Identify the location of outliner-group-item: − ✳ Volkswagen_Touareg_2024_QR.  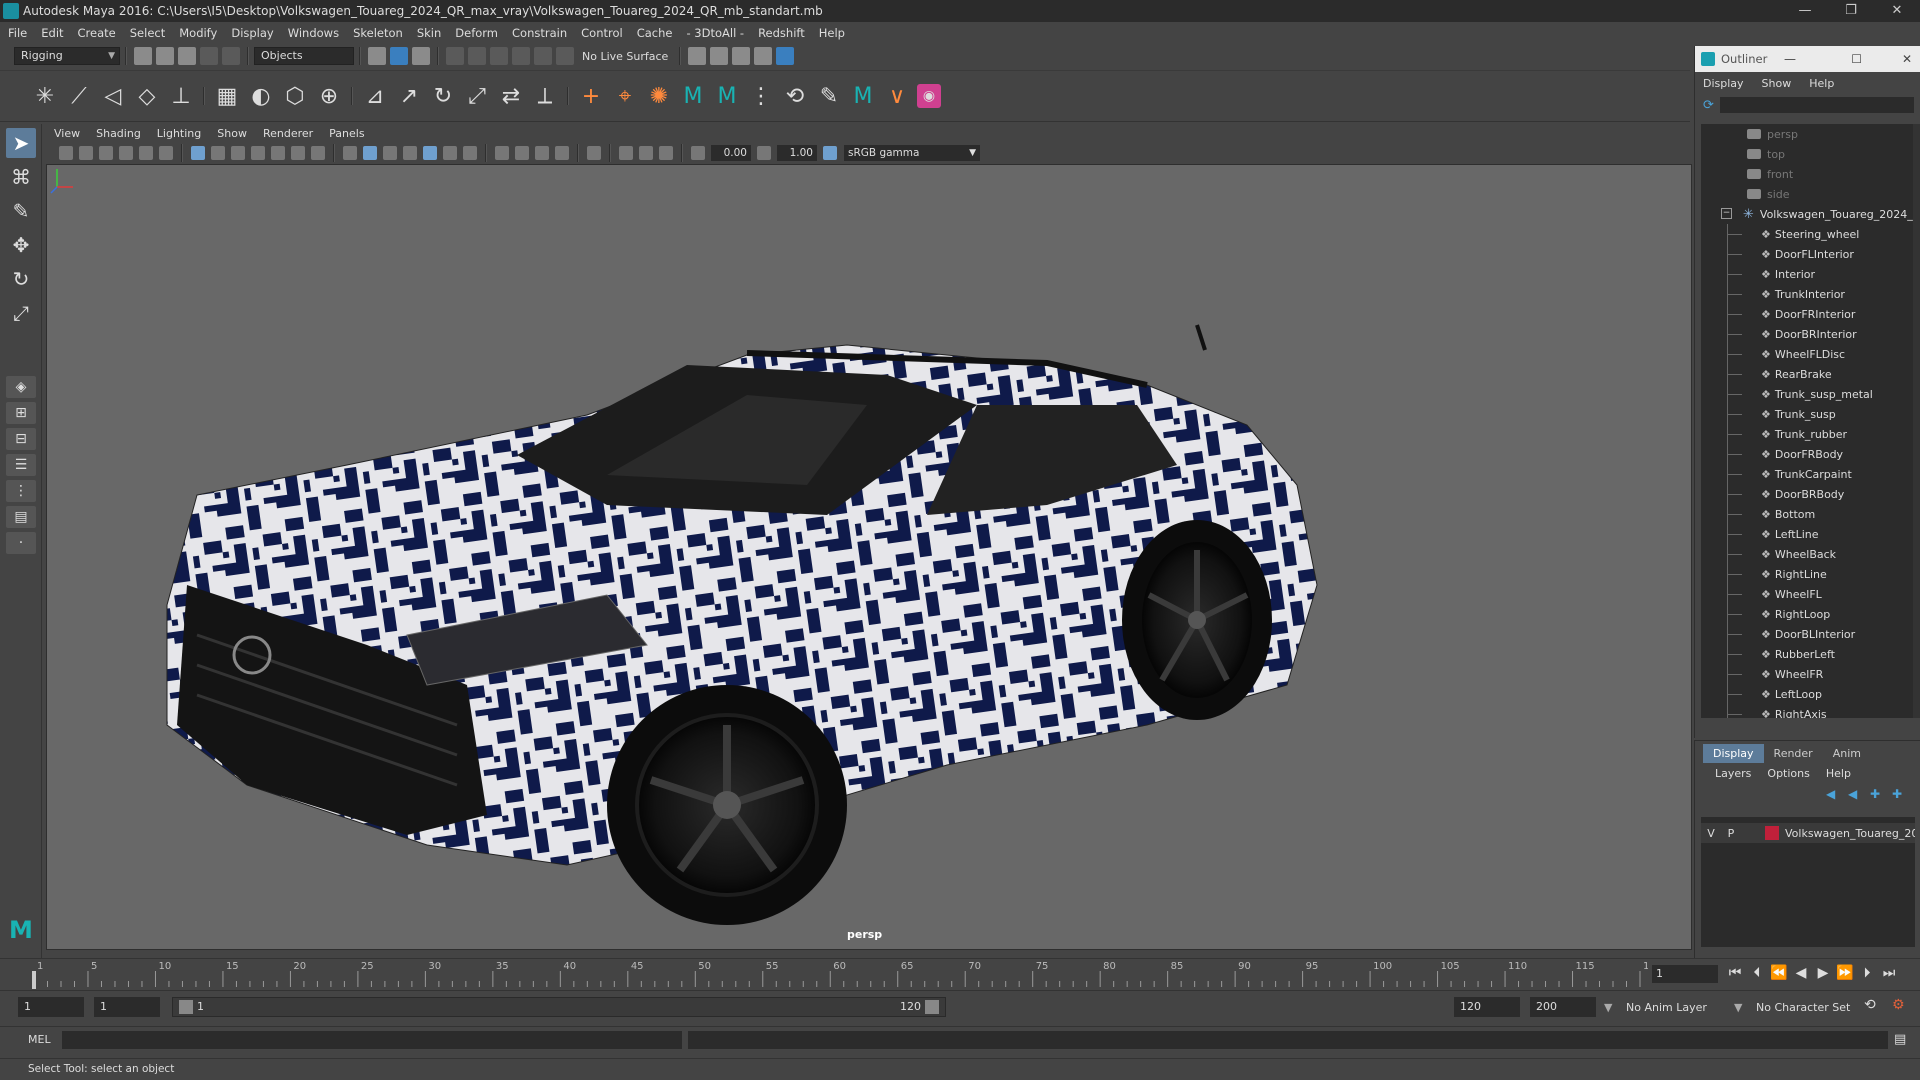
(1807, 214).